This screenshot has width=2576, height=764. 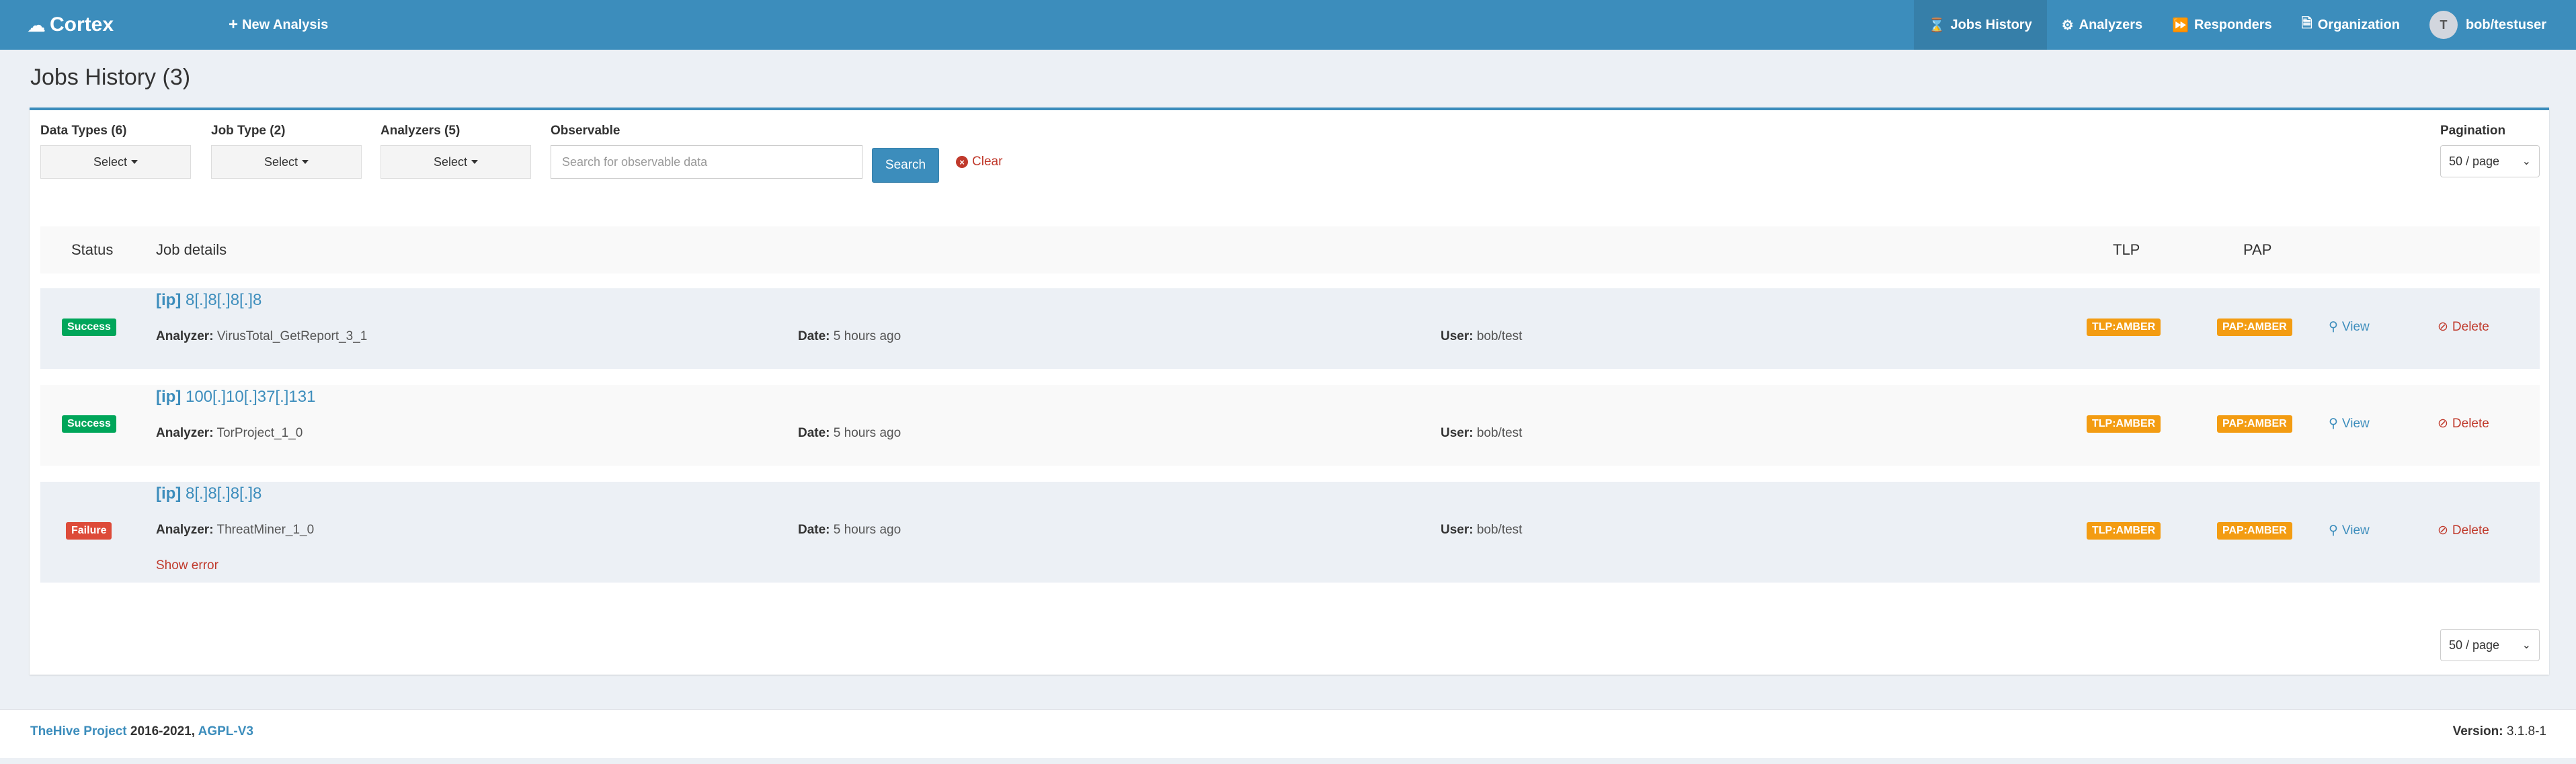 I want to click on filter-data-types: Data Types (6) Select, so click(x=115, y=152).